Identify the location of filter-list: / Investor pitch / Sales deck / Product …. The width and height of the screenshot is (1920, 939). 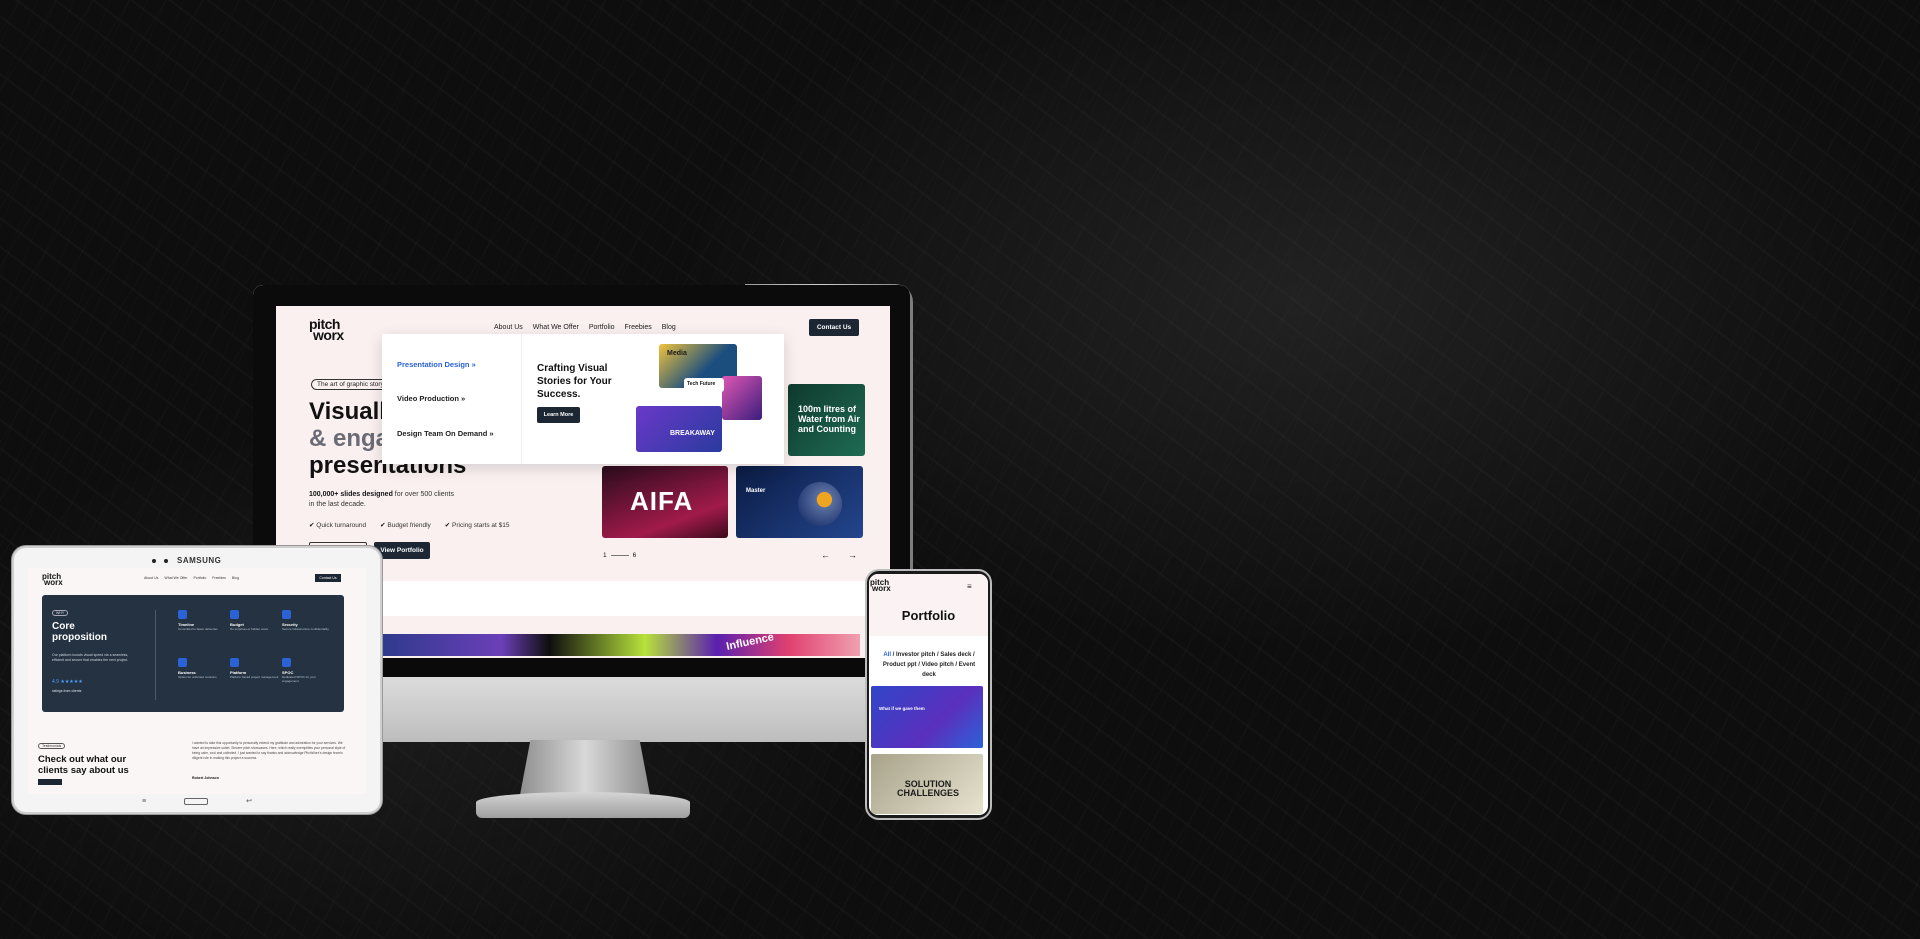
(929, 665).